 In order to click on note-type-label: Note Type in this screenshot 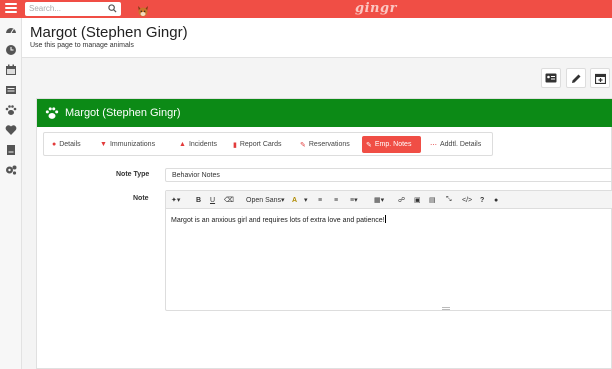, I will do `click(133, 174)`.